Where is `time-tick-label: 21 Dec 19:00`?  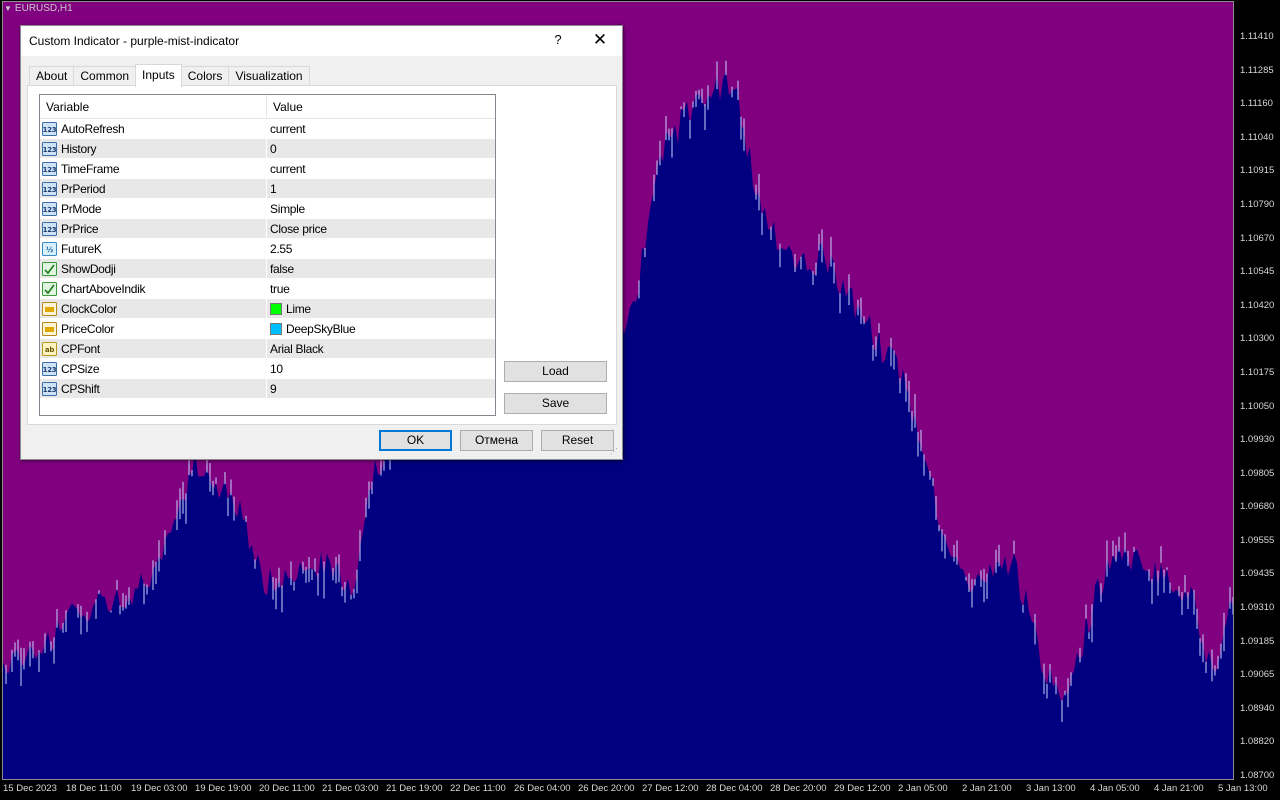
time-tick-label: 21 Dec 19:00 is located at coordinates (414, 788).